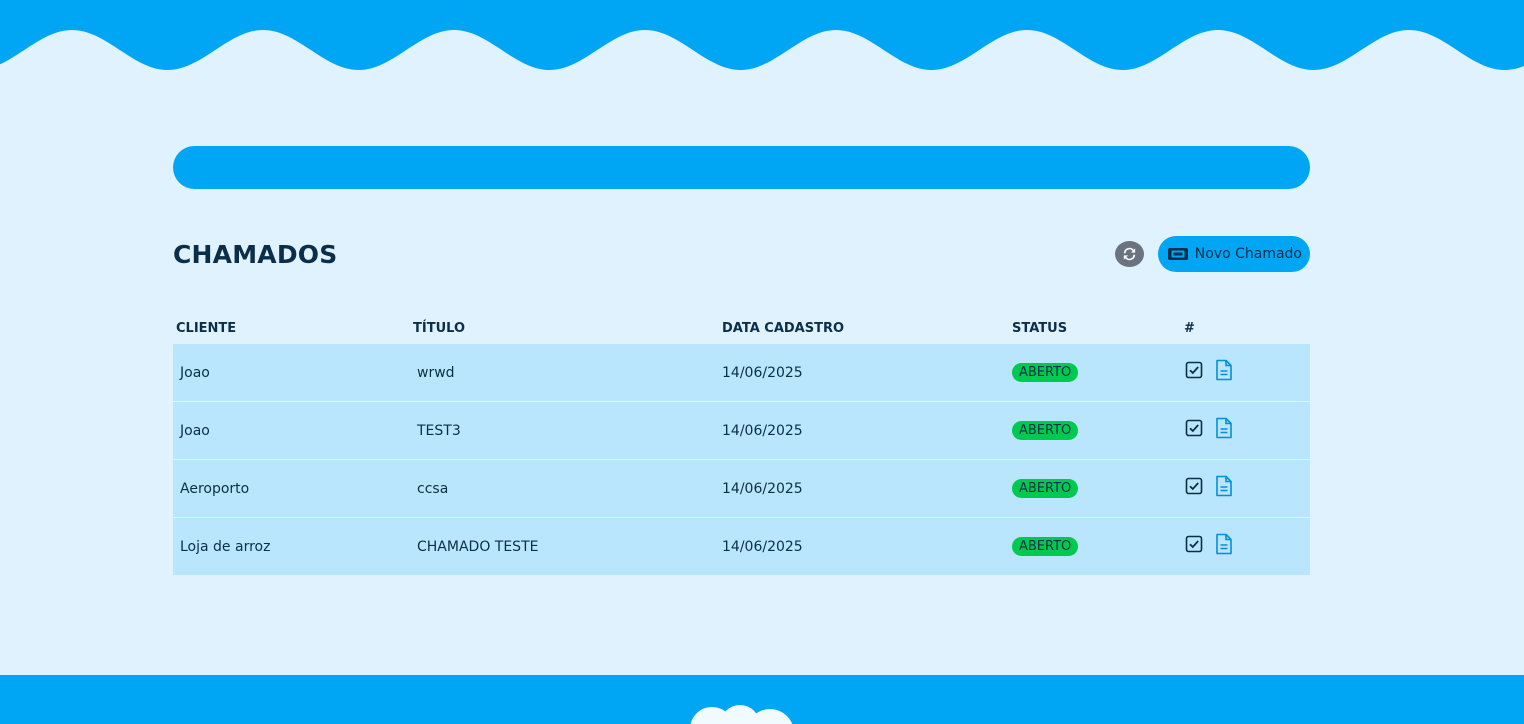 The image size is (1524, 724). I want to click on column-header-titulo: TÍTULO, so click(439, 328).